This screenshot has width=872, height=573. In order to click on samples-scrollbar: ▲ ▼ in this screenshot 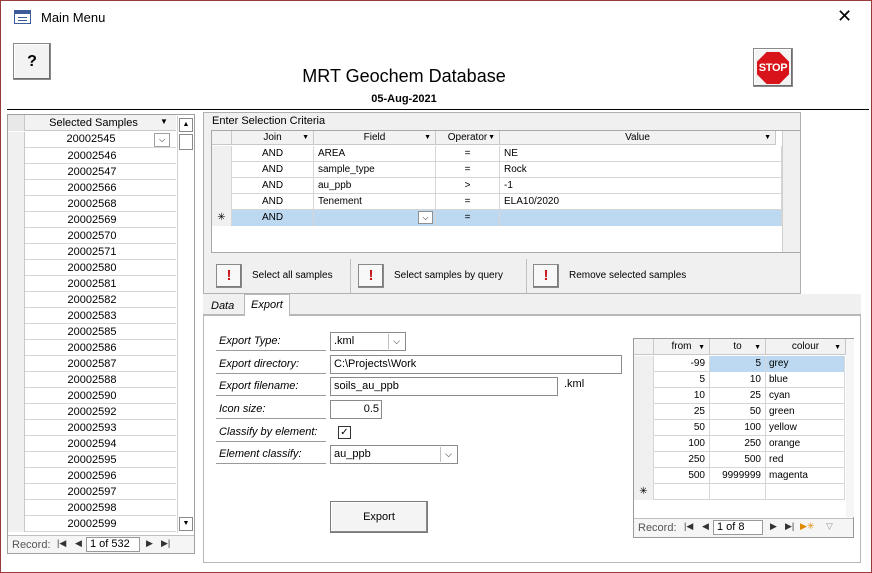, I will do `click(185, 324)`.